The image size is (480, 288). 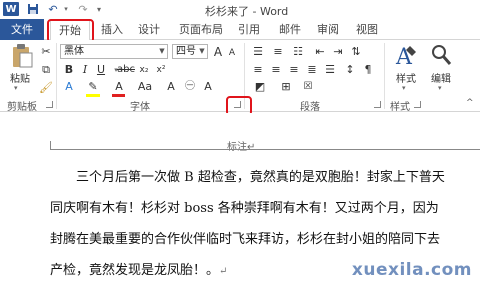 I want to click on header-divider, so click(x=265, y=149).